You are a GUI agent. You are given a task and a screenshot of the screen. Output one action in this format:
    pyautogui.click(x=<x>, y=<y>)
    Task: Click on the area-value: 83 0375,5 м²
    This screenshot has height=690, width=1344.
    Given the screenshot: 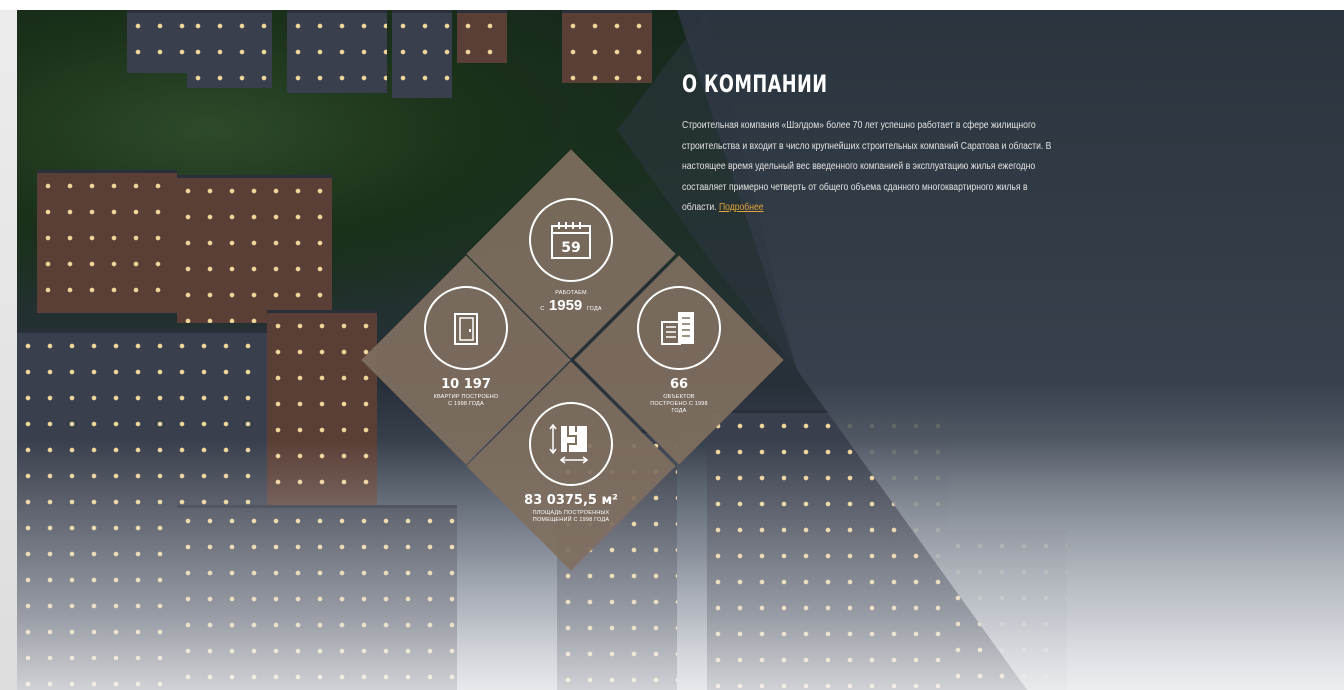 What is the action you would take?
    pyautogui.click(x=571, y=500)
    